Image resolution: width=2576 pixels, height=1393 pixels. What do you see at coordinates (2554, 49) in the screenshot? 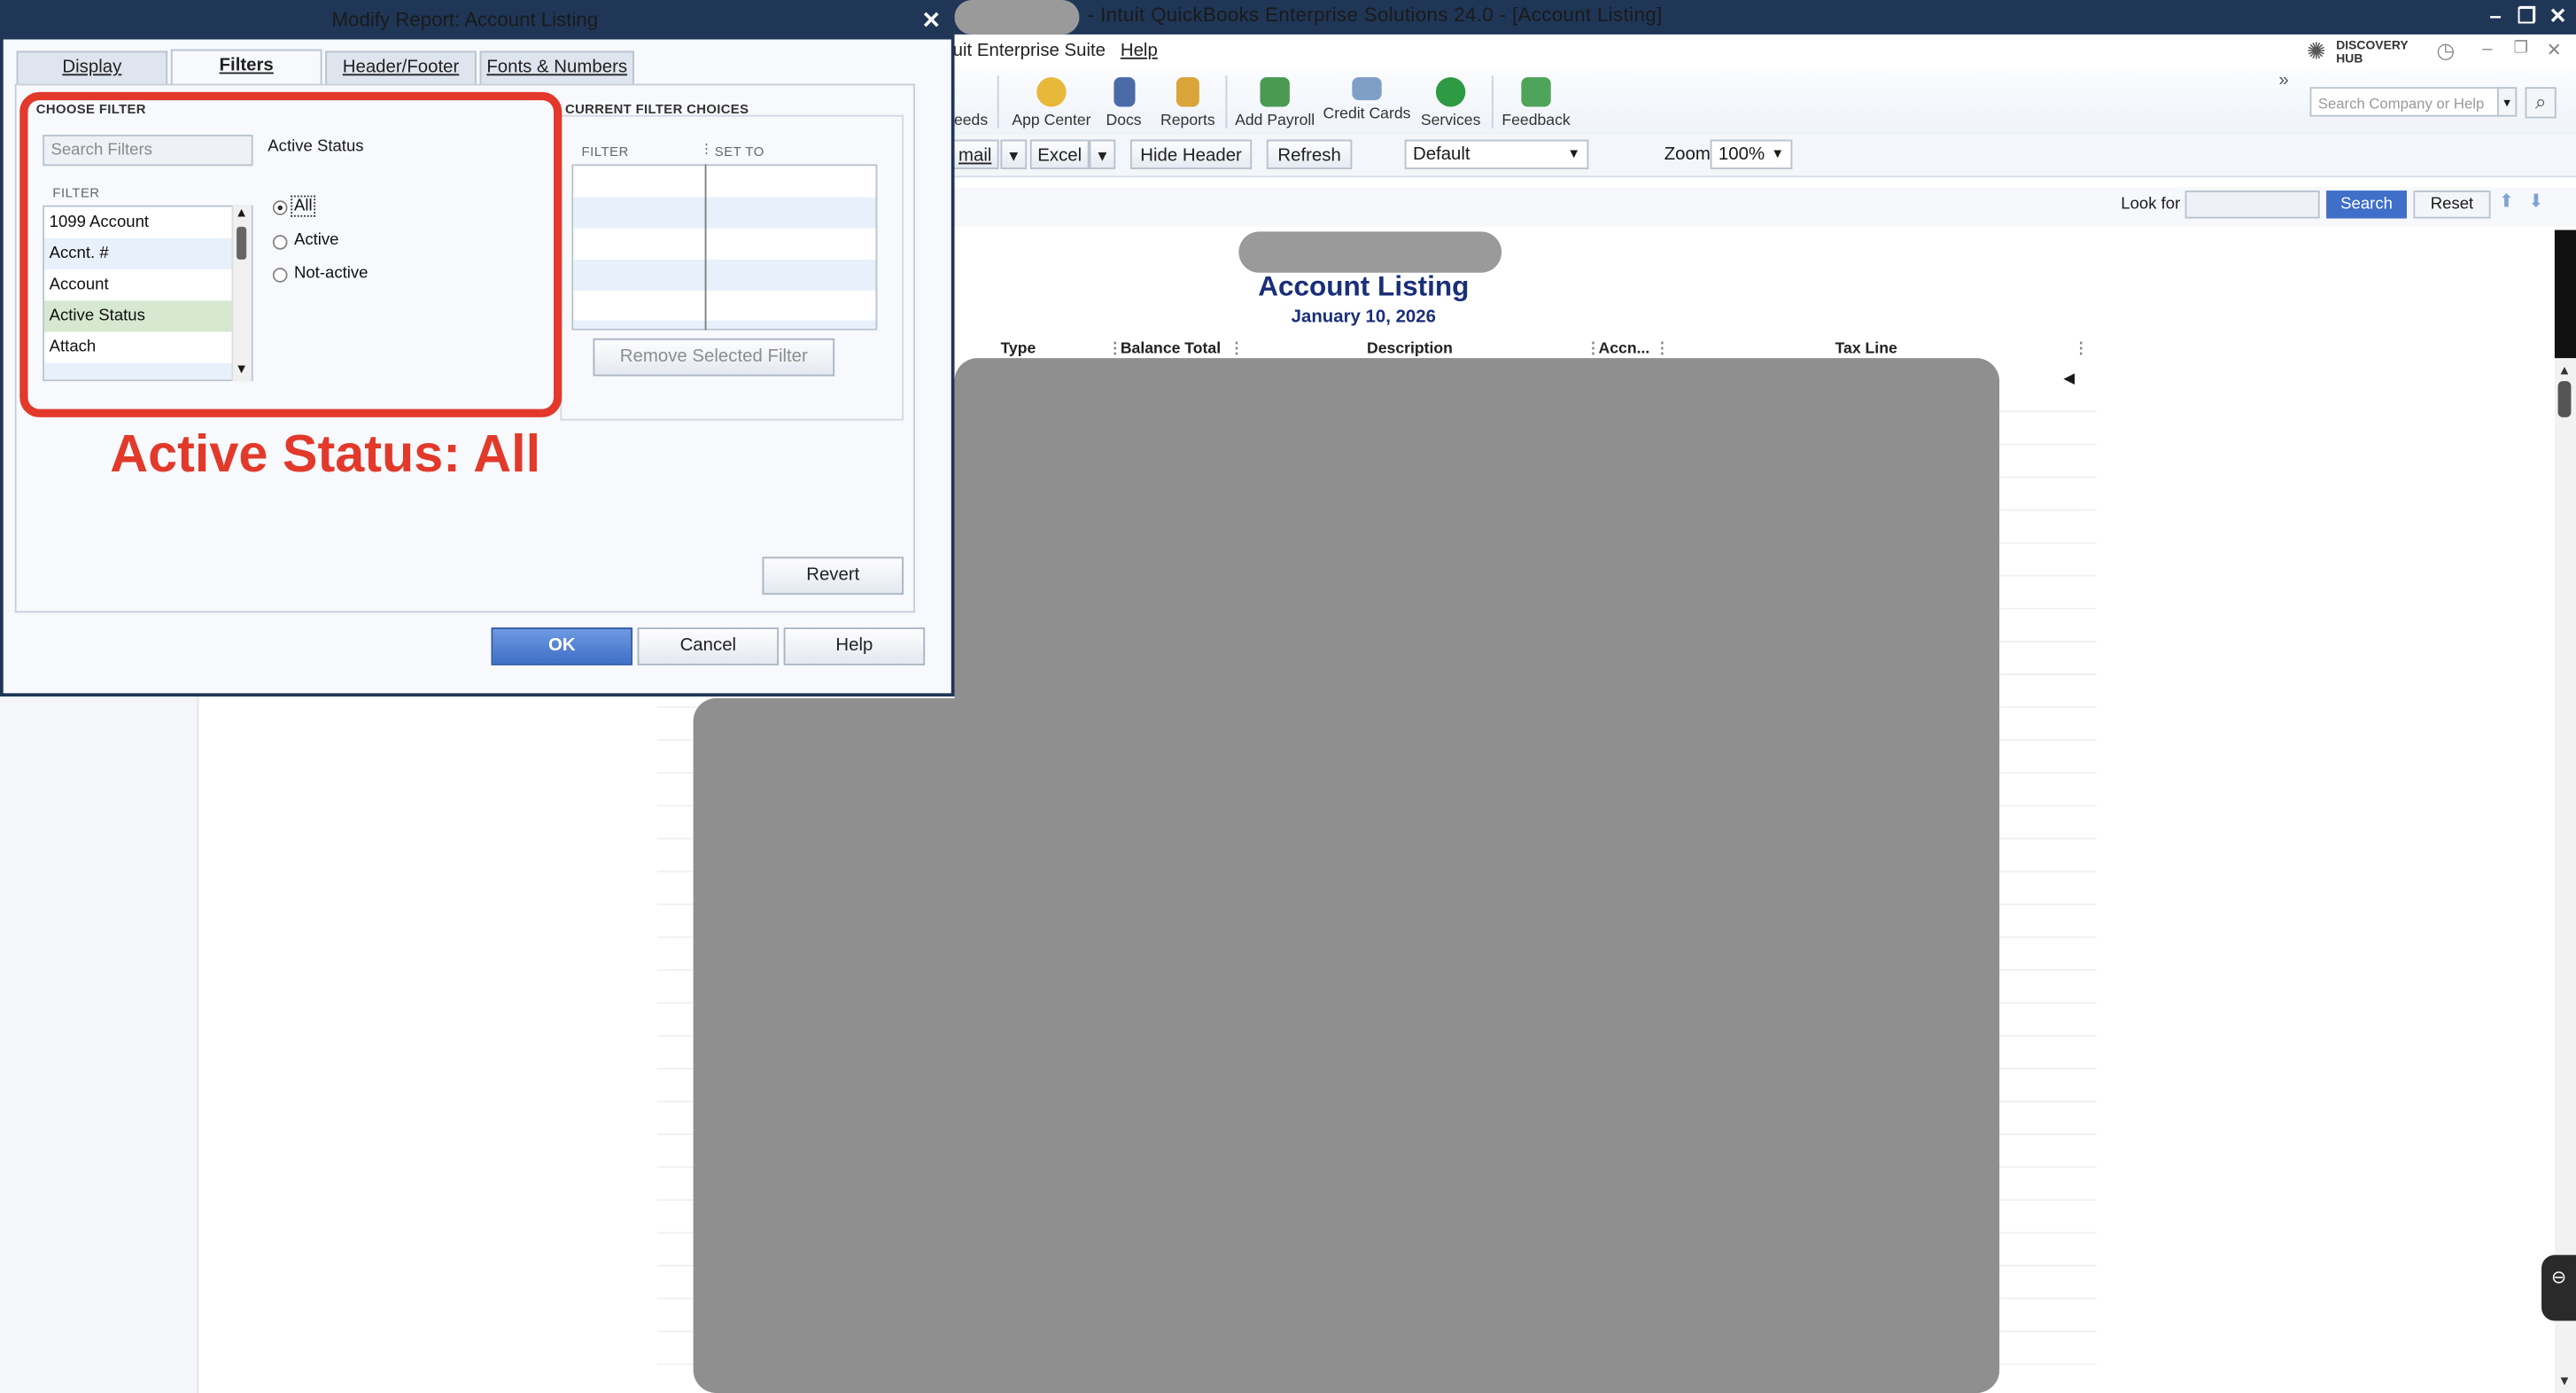
I see `child-close-icon: ✕` at bounding box center [2554, 49].